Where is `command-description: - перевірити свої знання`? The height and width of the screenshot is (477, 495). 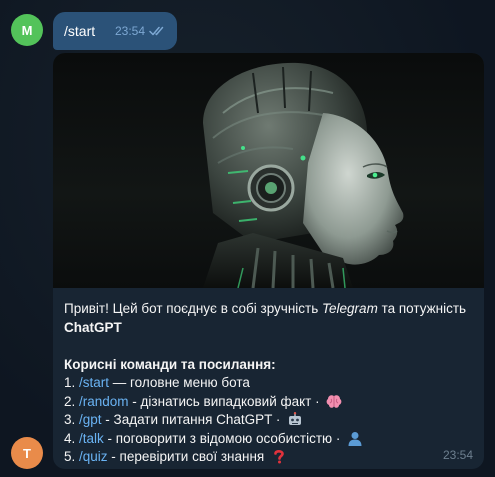 command-description: - перевірити свої знання is located at coordinates (187, 456).